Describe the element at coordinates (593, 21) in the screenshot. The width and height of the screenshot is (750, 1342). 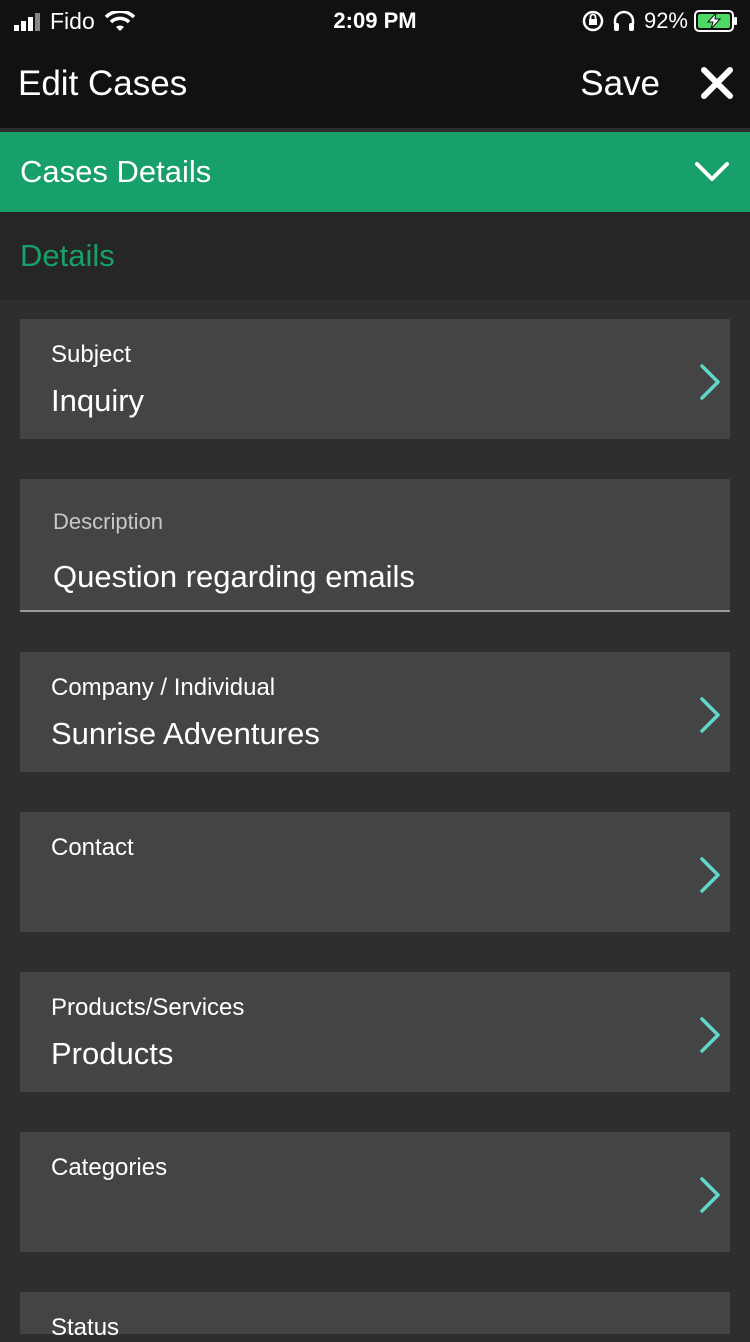
I see `orientation-lock-icon` at that location.